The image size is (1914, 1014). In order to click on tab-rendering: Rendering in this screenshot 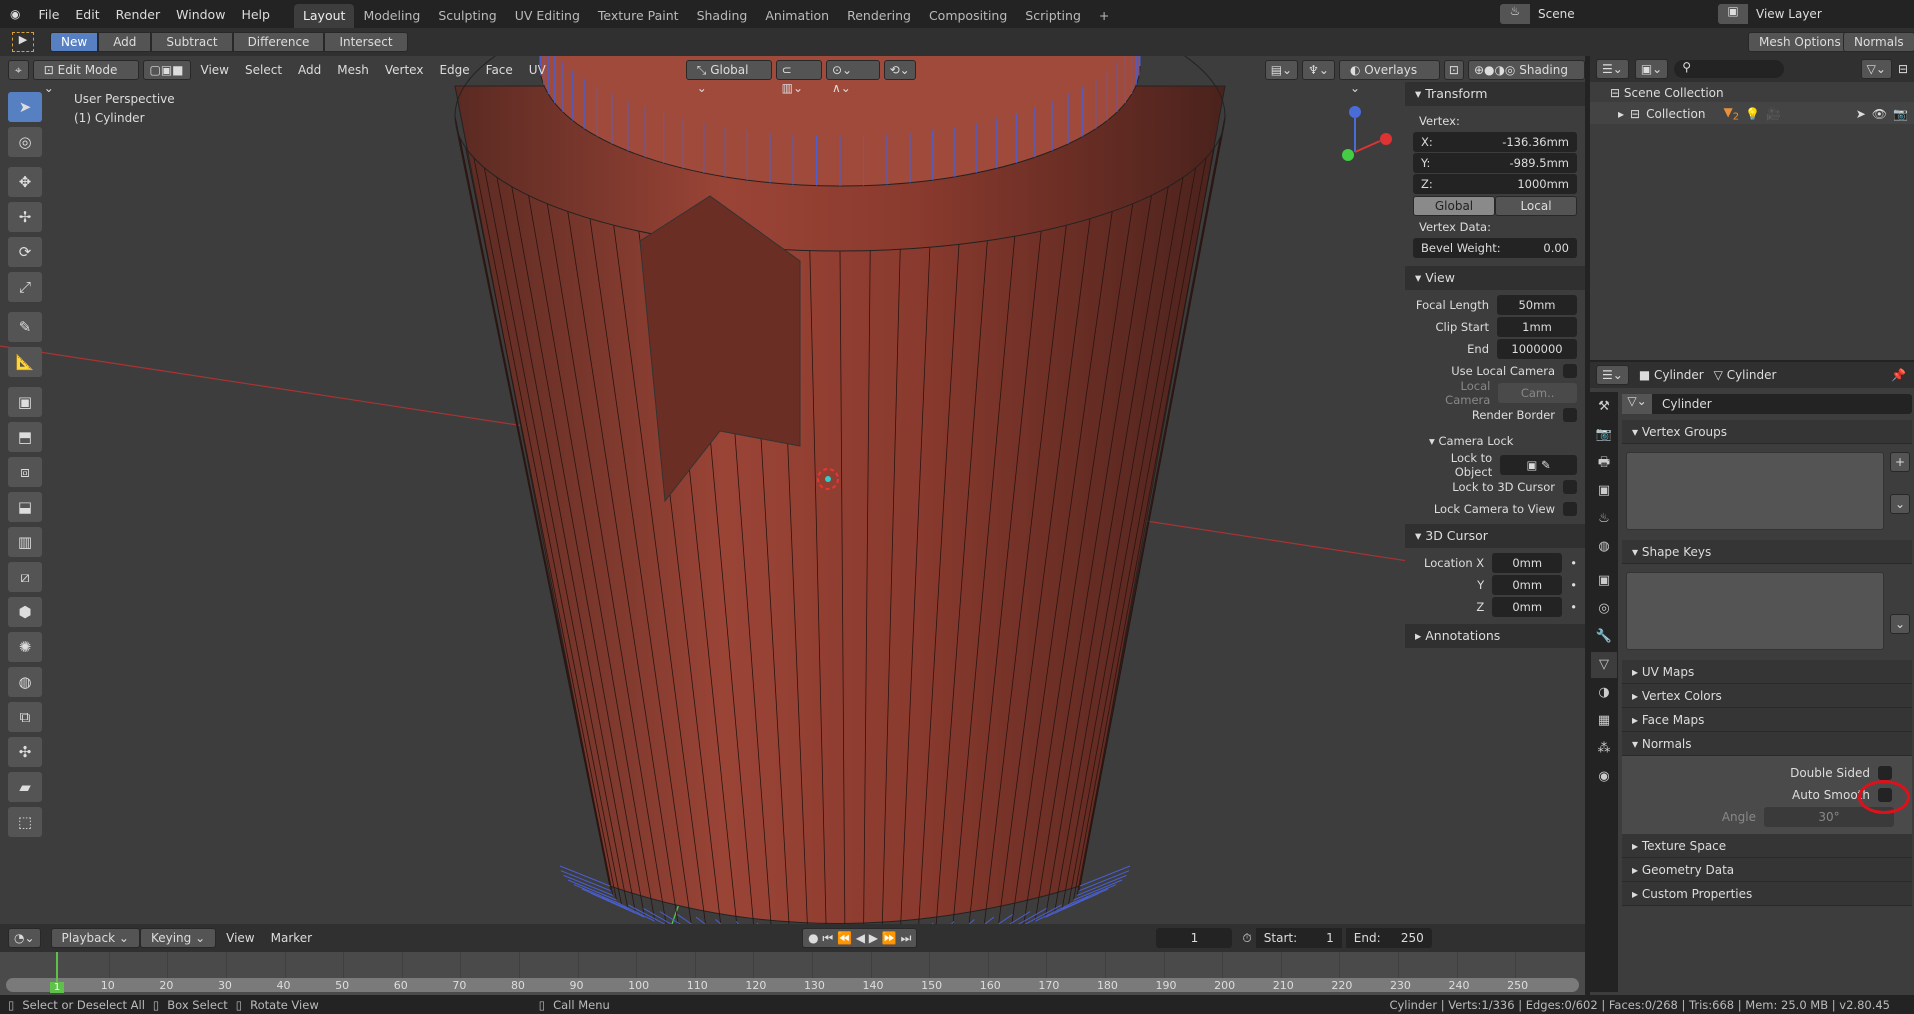, I will do `click(879, 16)`.